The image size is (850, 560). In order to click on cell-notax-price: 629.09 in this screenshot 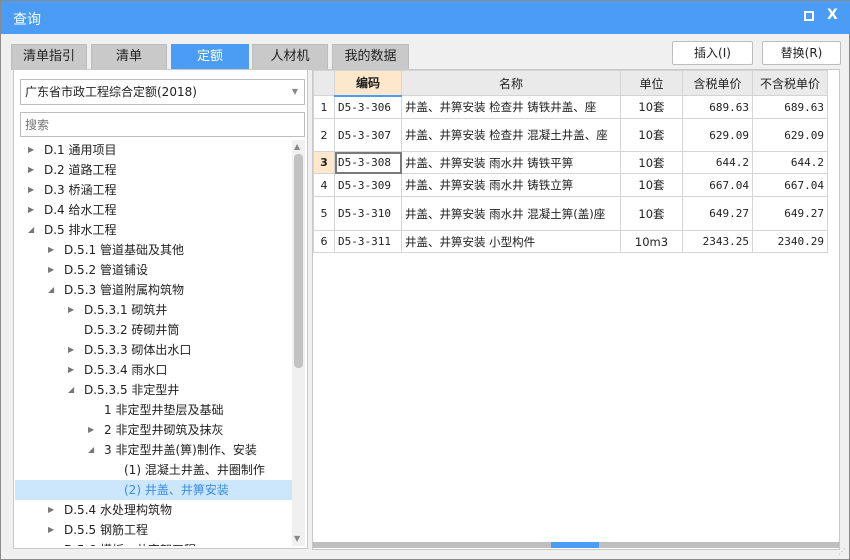, I will do `click(790, 135)`.